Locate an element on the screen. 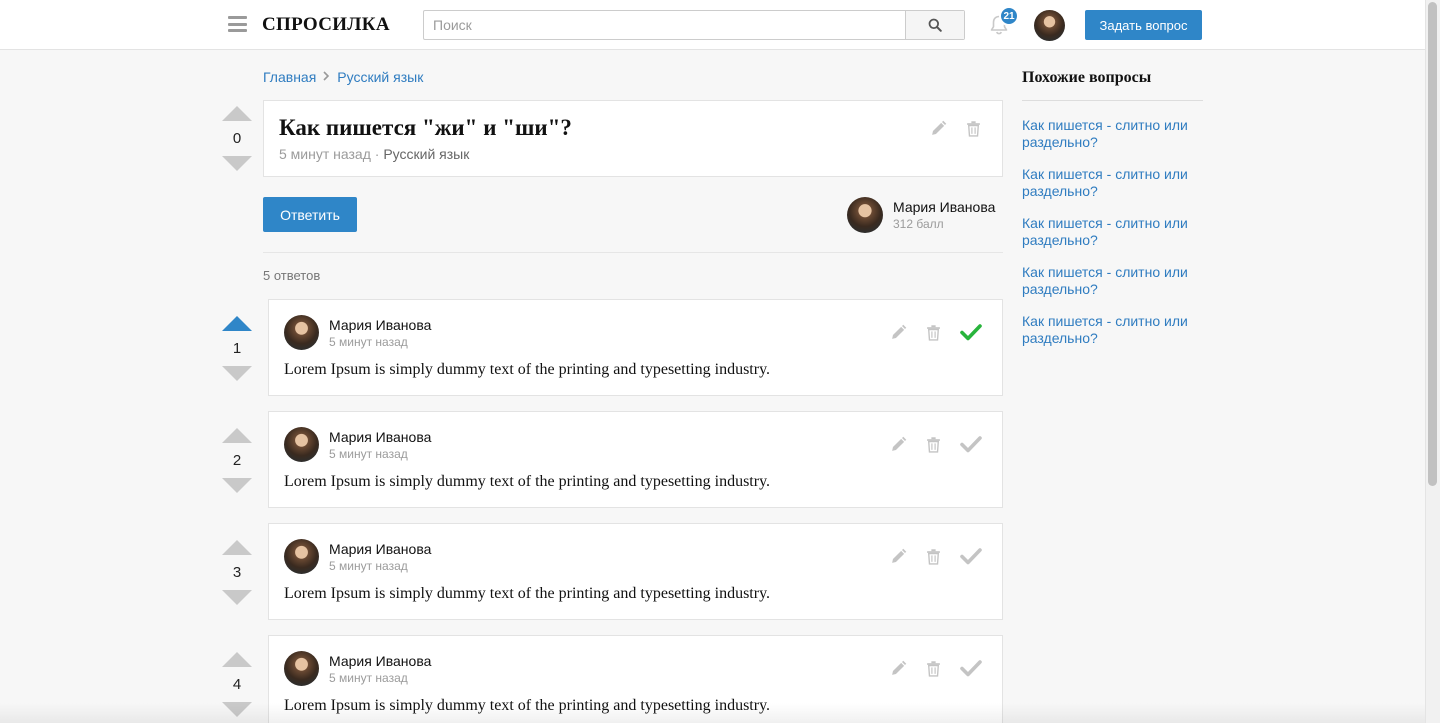 The image size is (1440, 723). answer-vote-count: 1 is located at coordinates (237, 348).